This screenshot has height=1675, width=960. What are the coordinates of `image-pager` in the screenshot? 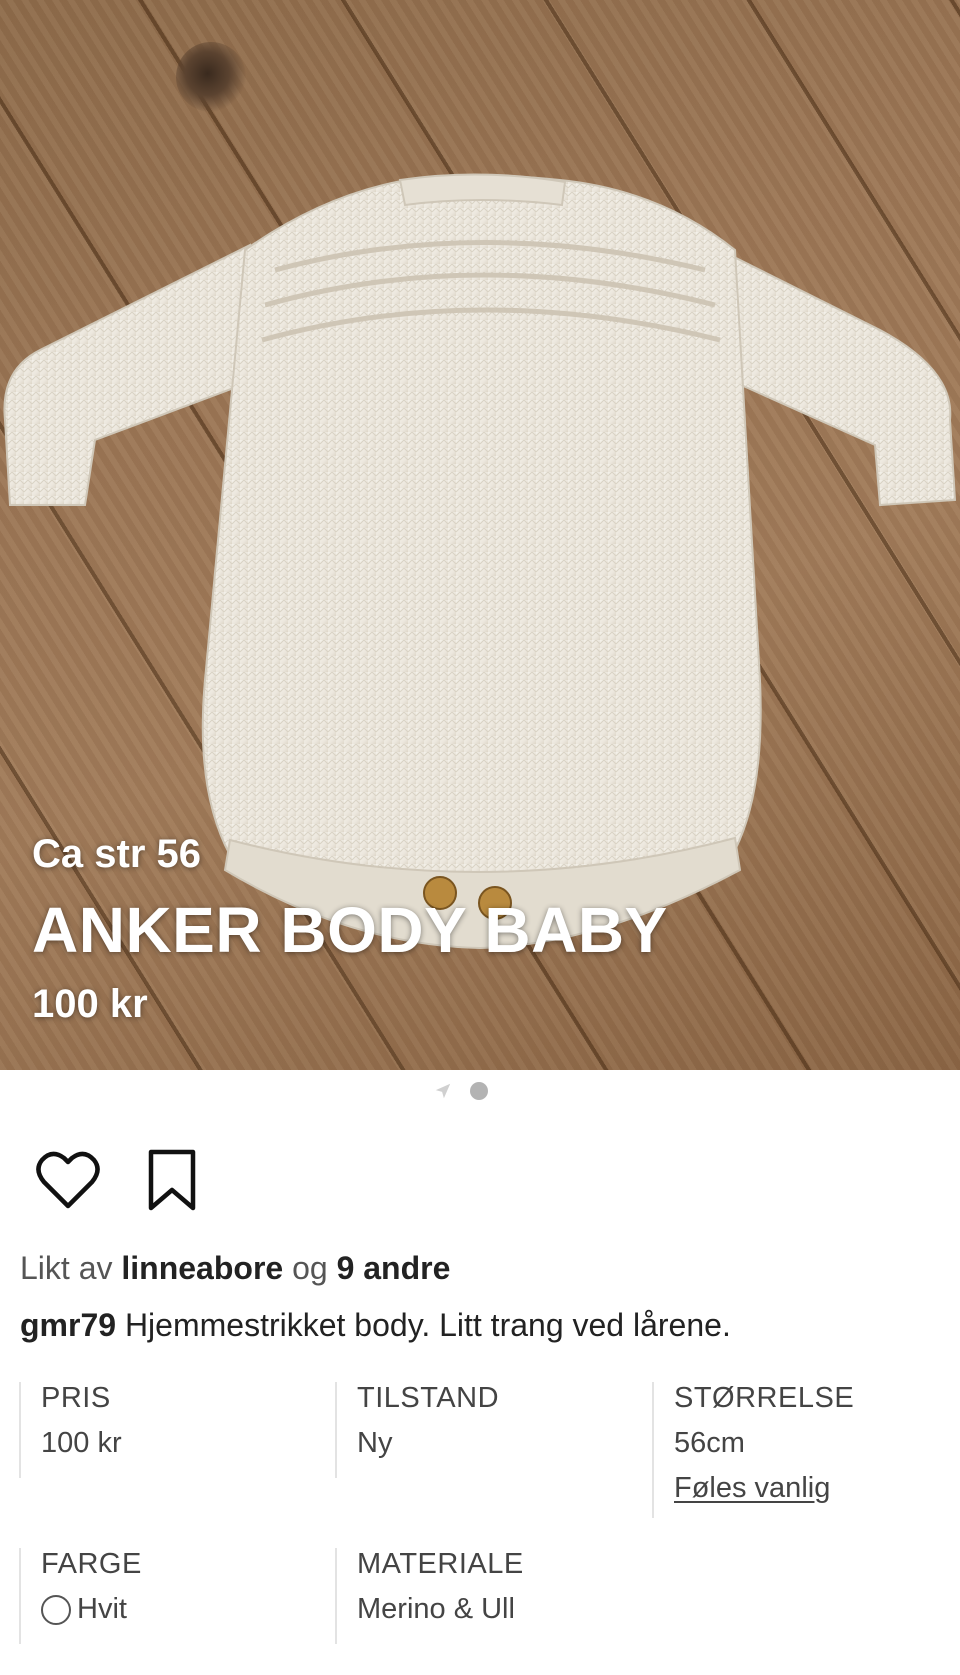 It's located at (461, 1091).